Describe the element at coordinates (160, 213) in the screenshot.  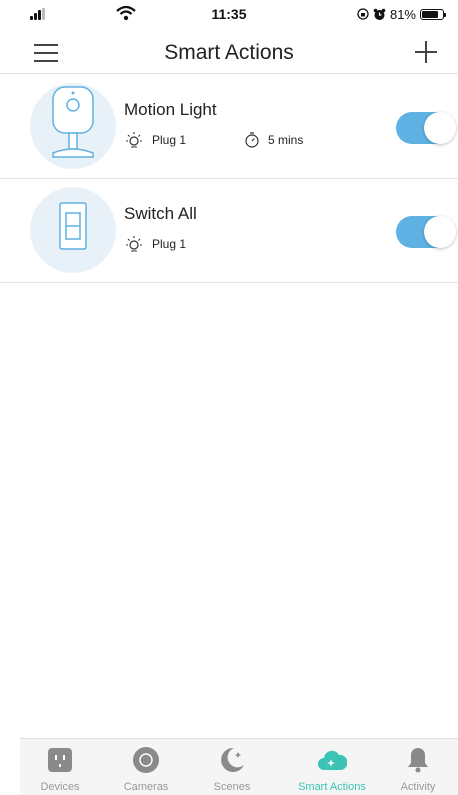
I see `action-name: Switch All` at that location.